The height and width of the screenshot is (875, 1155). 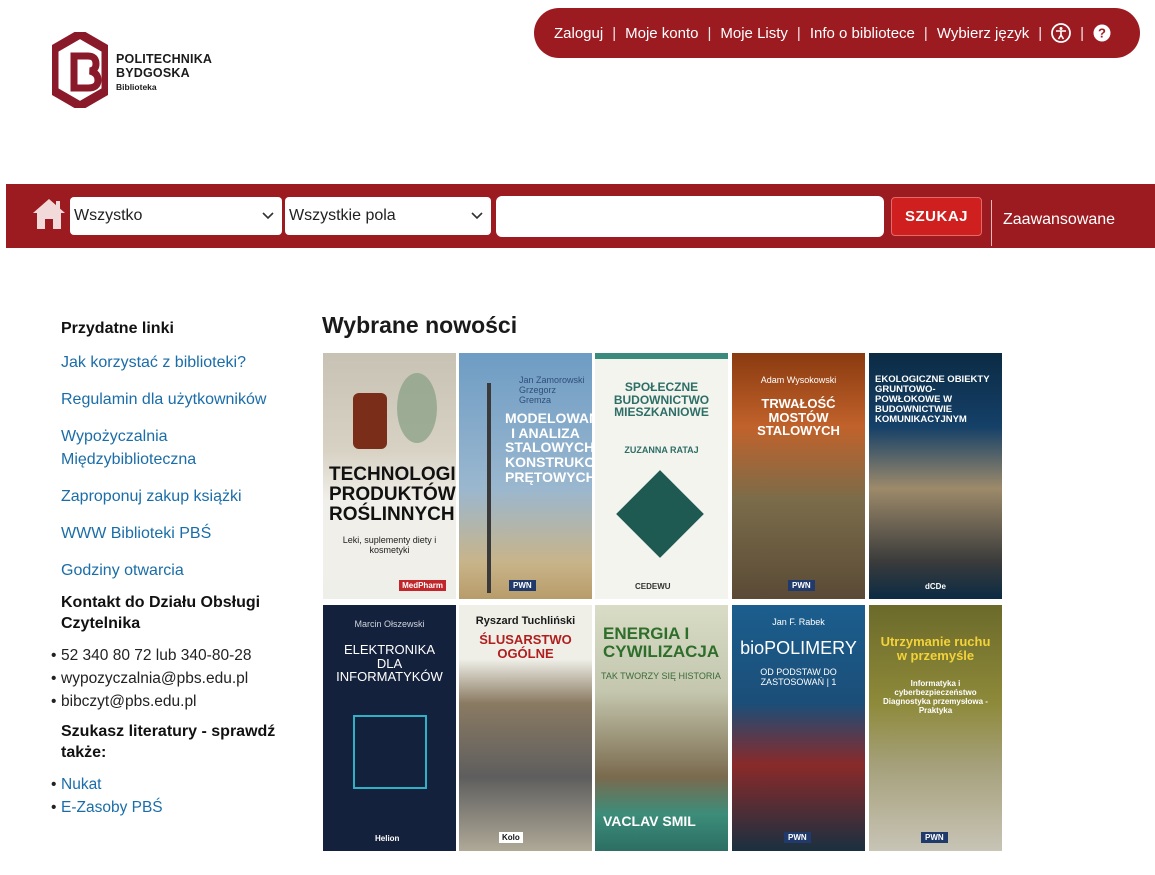 What do you see at coordinates (649, 821) in the screenshot?
I see `book-publisher: VACLAV SMIL` at bounding box center [649, 821].